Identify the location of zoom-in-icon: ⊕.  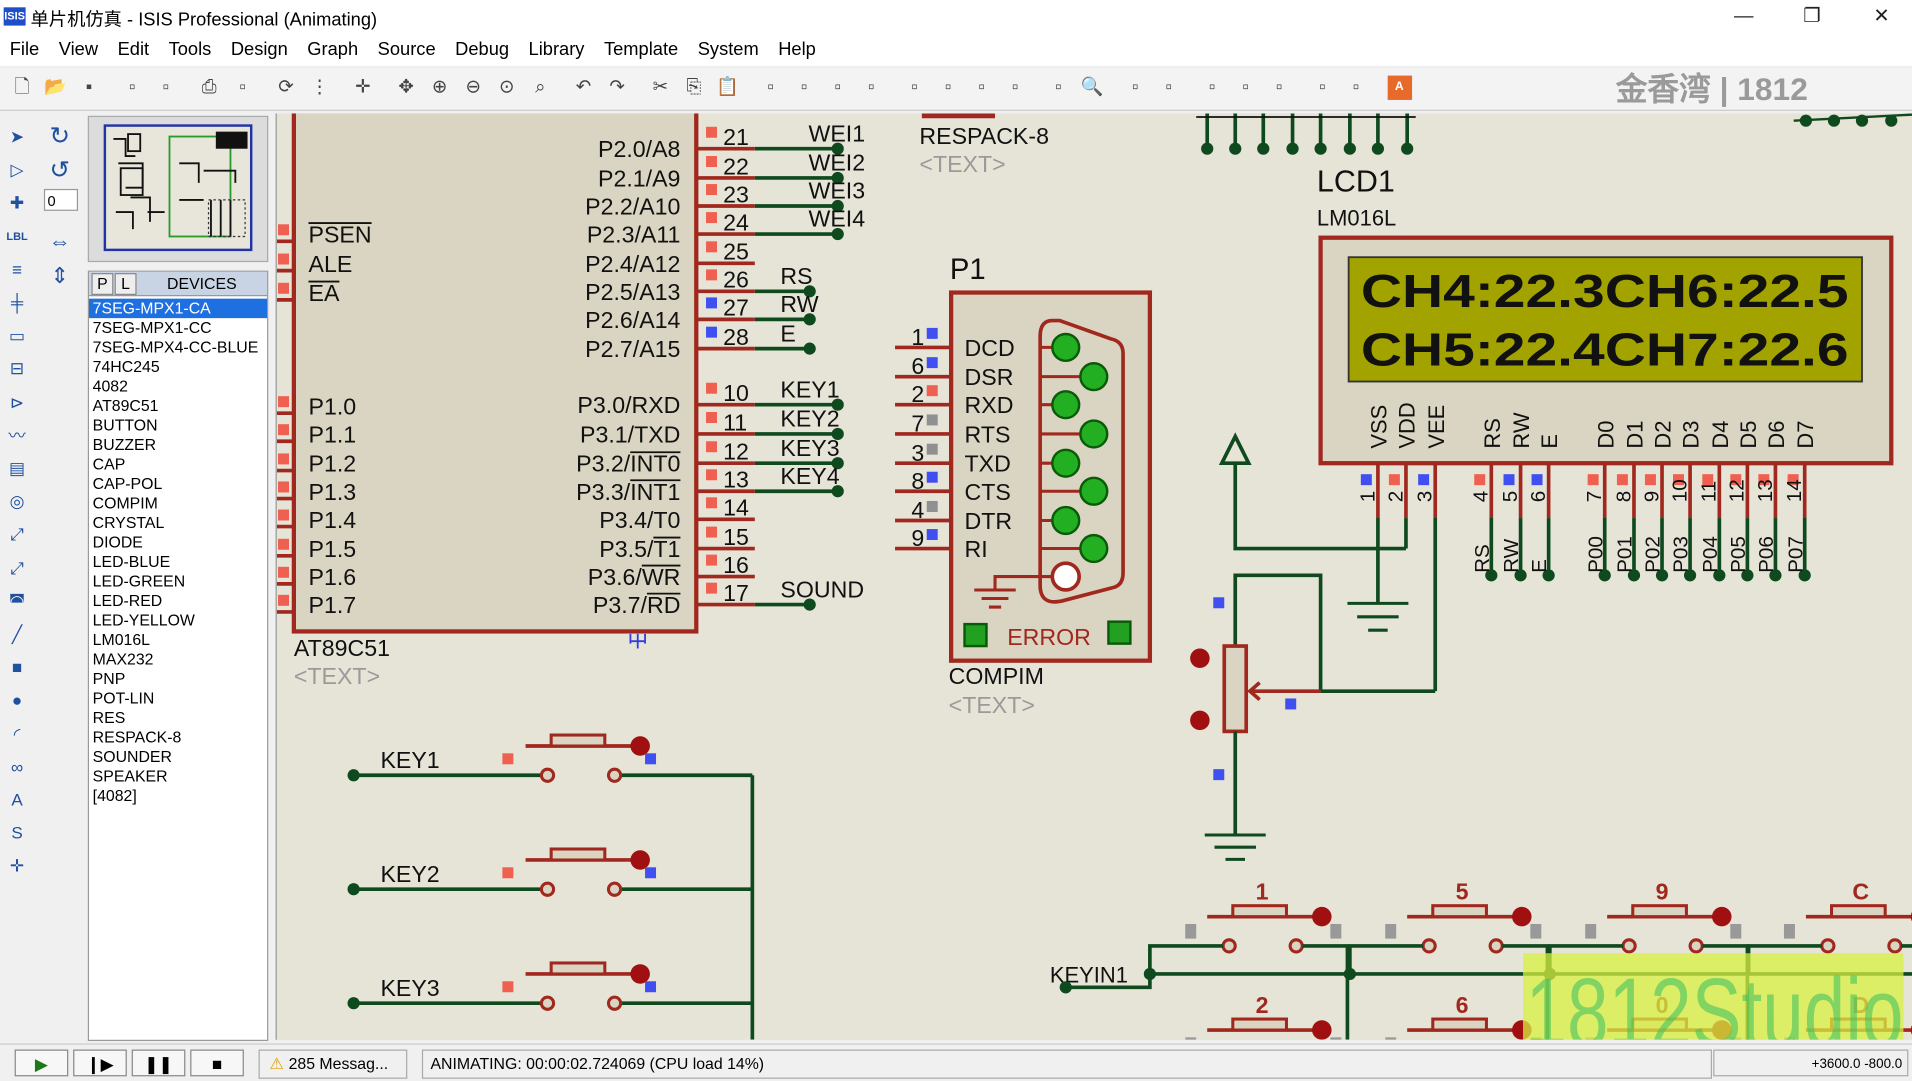
(439, 88).